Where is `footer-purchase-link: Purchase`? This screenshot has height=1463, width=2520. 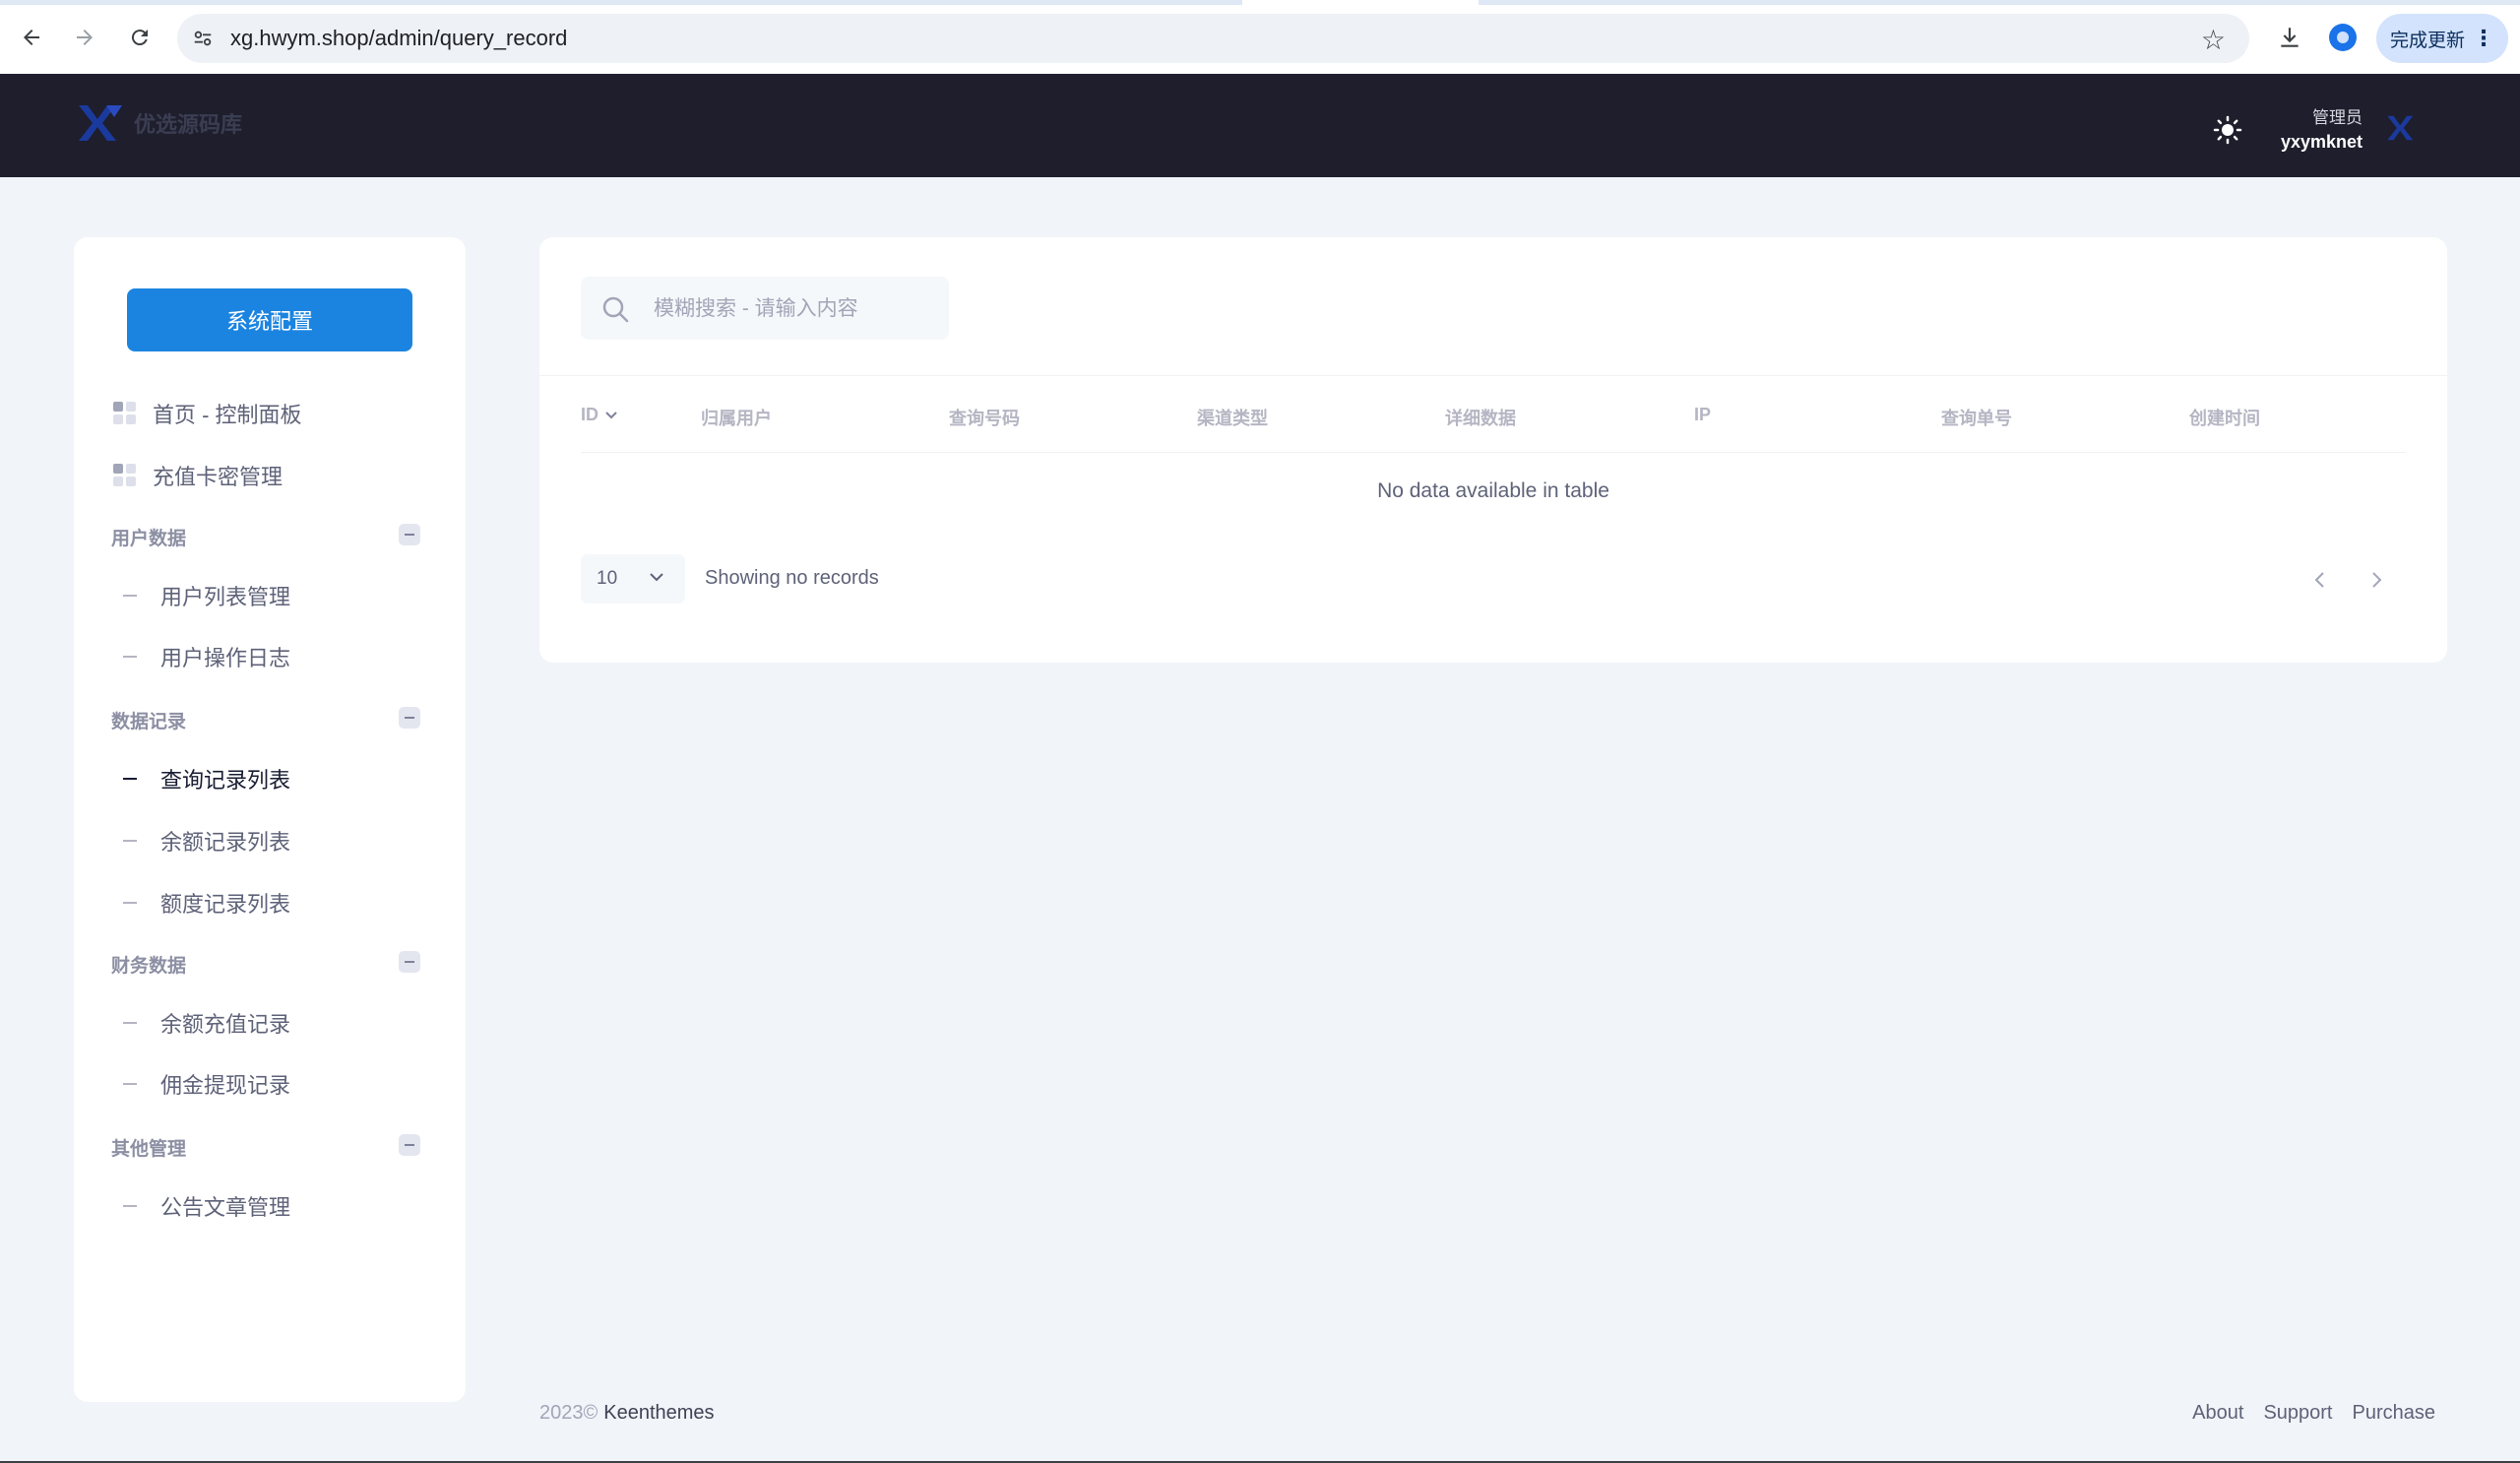 footer-purchase-link: Purchase is located at coordinates (2394, 1413).